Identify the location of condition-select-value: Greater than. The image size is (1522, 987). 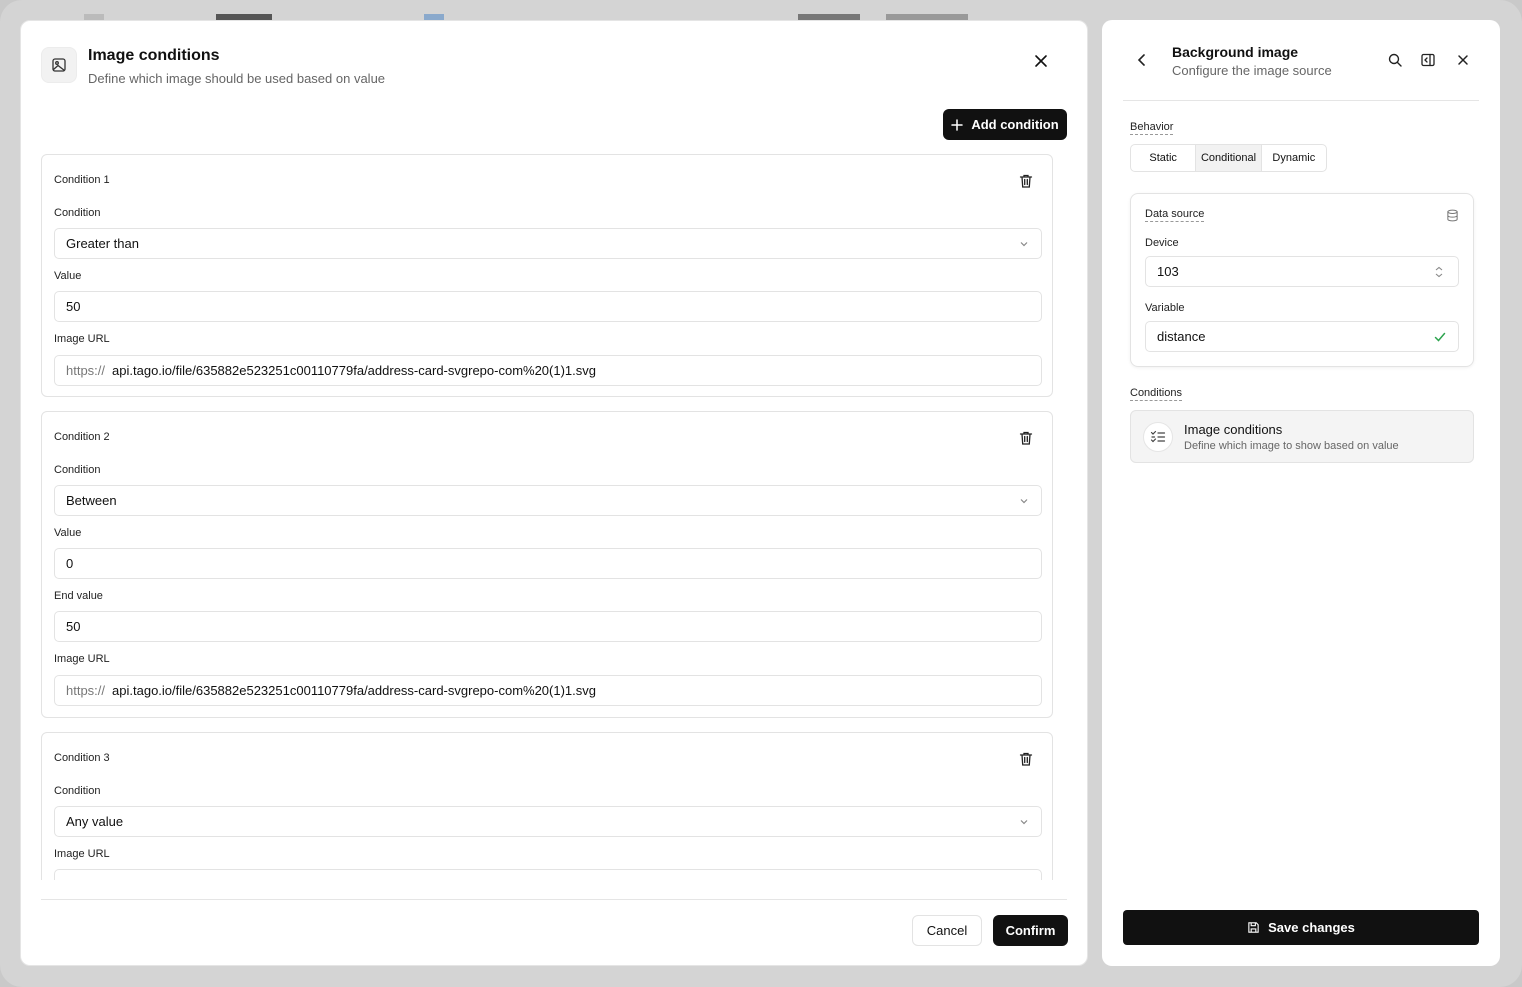
(102, 243).